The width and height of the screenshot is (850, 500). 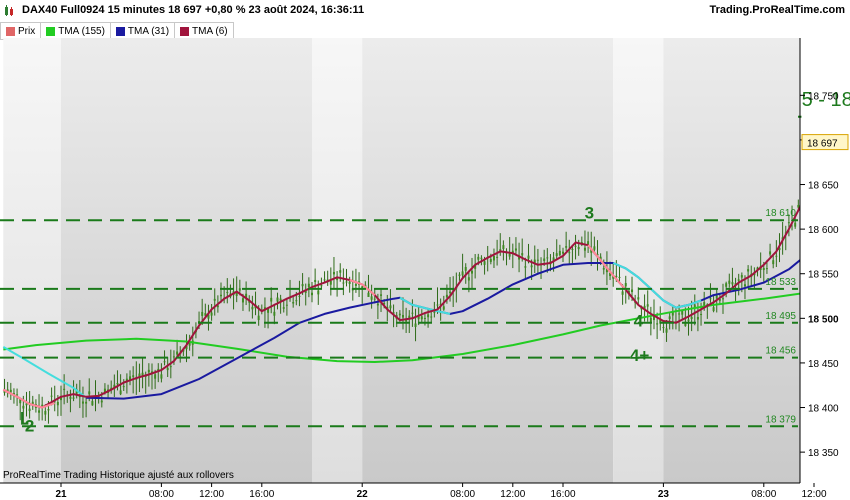 I want to click on x-tick-label: 12:00, so click(x=813, y=494).